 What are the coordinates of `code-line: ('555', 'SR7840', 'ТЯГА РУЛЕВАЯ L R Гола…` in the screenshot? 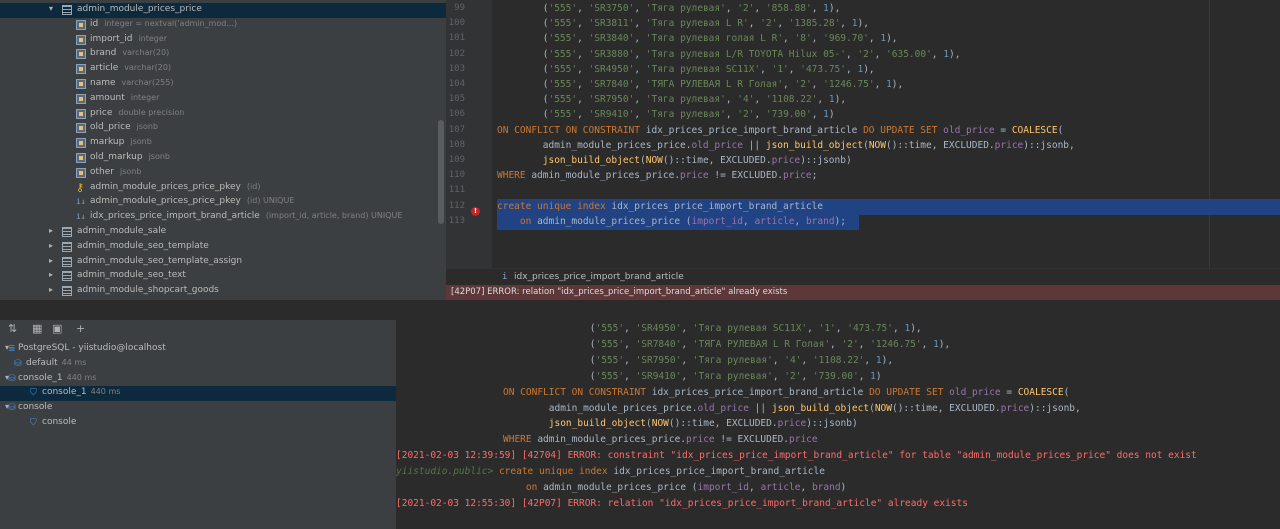 It's located at (700, 85).